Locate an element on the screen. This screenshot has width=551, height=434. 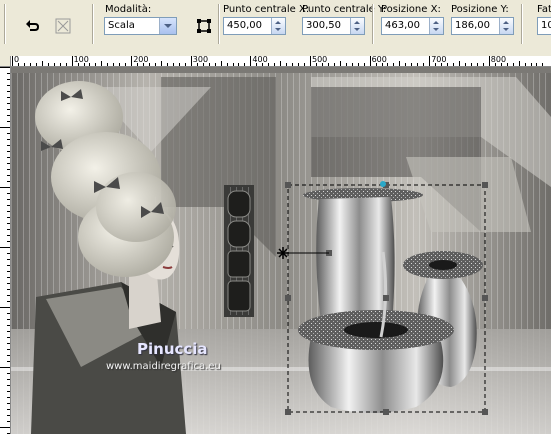
center-x-field: 450,00 is located at coordinates (254, 26).